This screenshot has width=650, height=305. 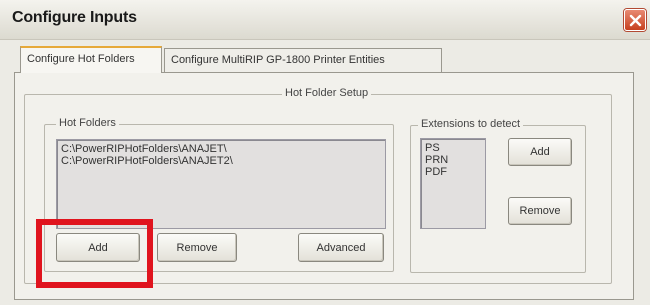 What do you see at coordinates (453, 183) in the screenshot?
I see `extensions-list: PS PRN PDF` at bounding box center [453, 183].